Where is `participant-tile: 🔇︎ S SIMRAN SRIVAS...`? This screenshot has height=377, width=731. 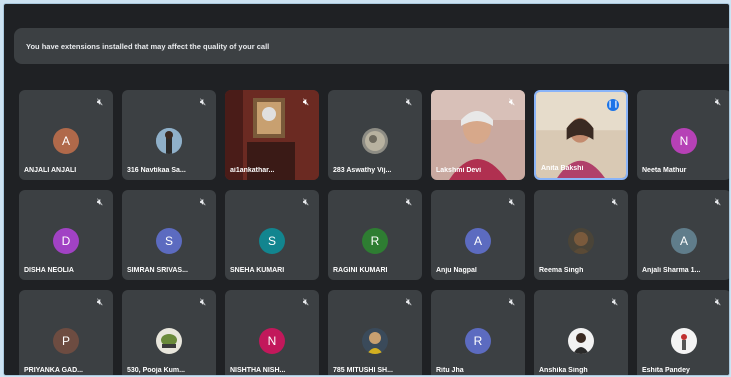 participant-tile: 🔇︎ S SIMRAN SRIVAS... is located at coordinates (169, 235).